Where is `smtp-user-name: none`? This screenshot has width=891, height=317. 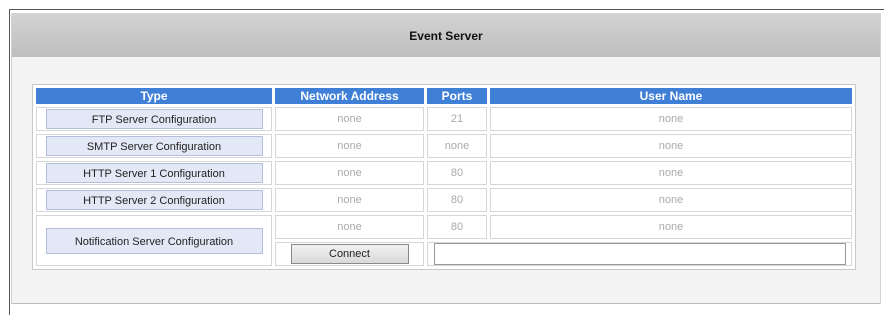 smtp-user-name: none is located at coordinates (671, 146).